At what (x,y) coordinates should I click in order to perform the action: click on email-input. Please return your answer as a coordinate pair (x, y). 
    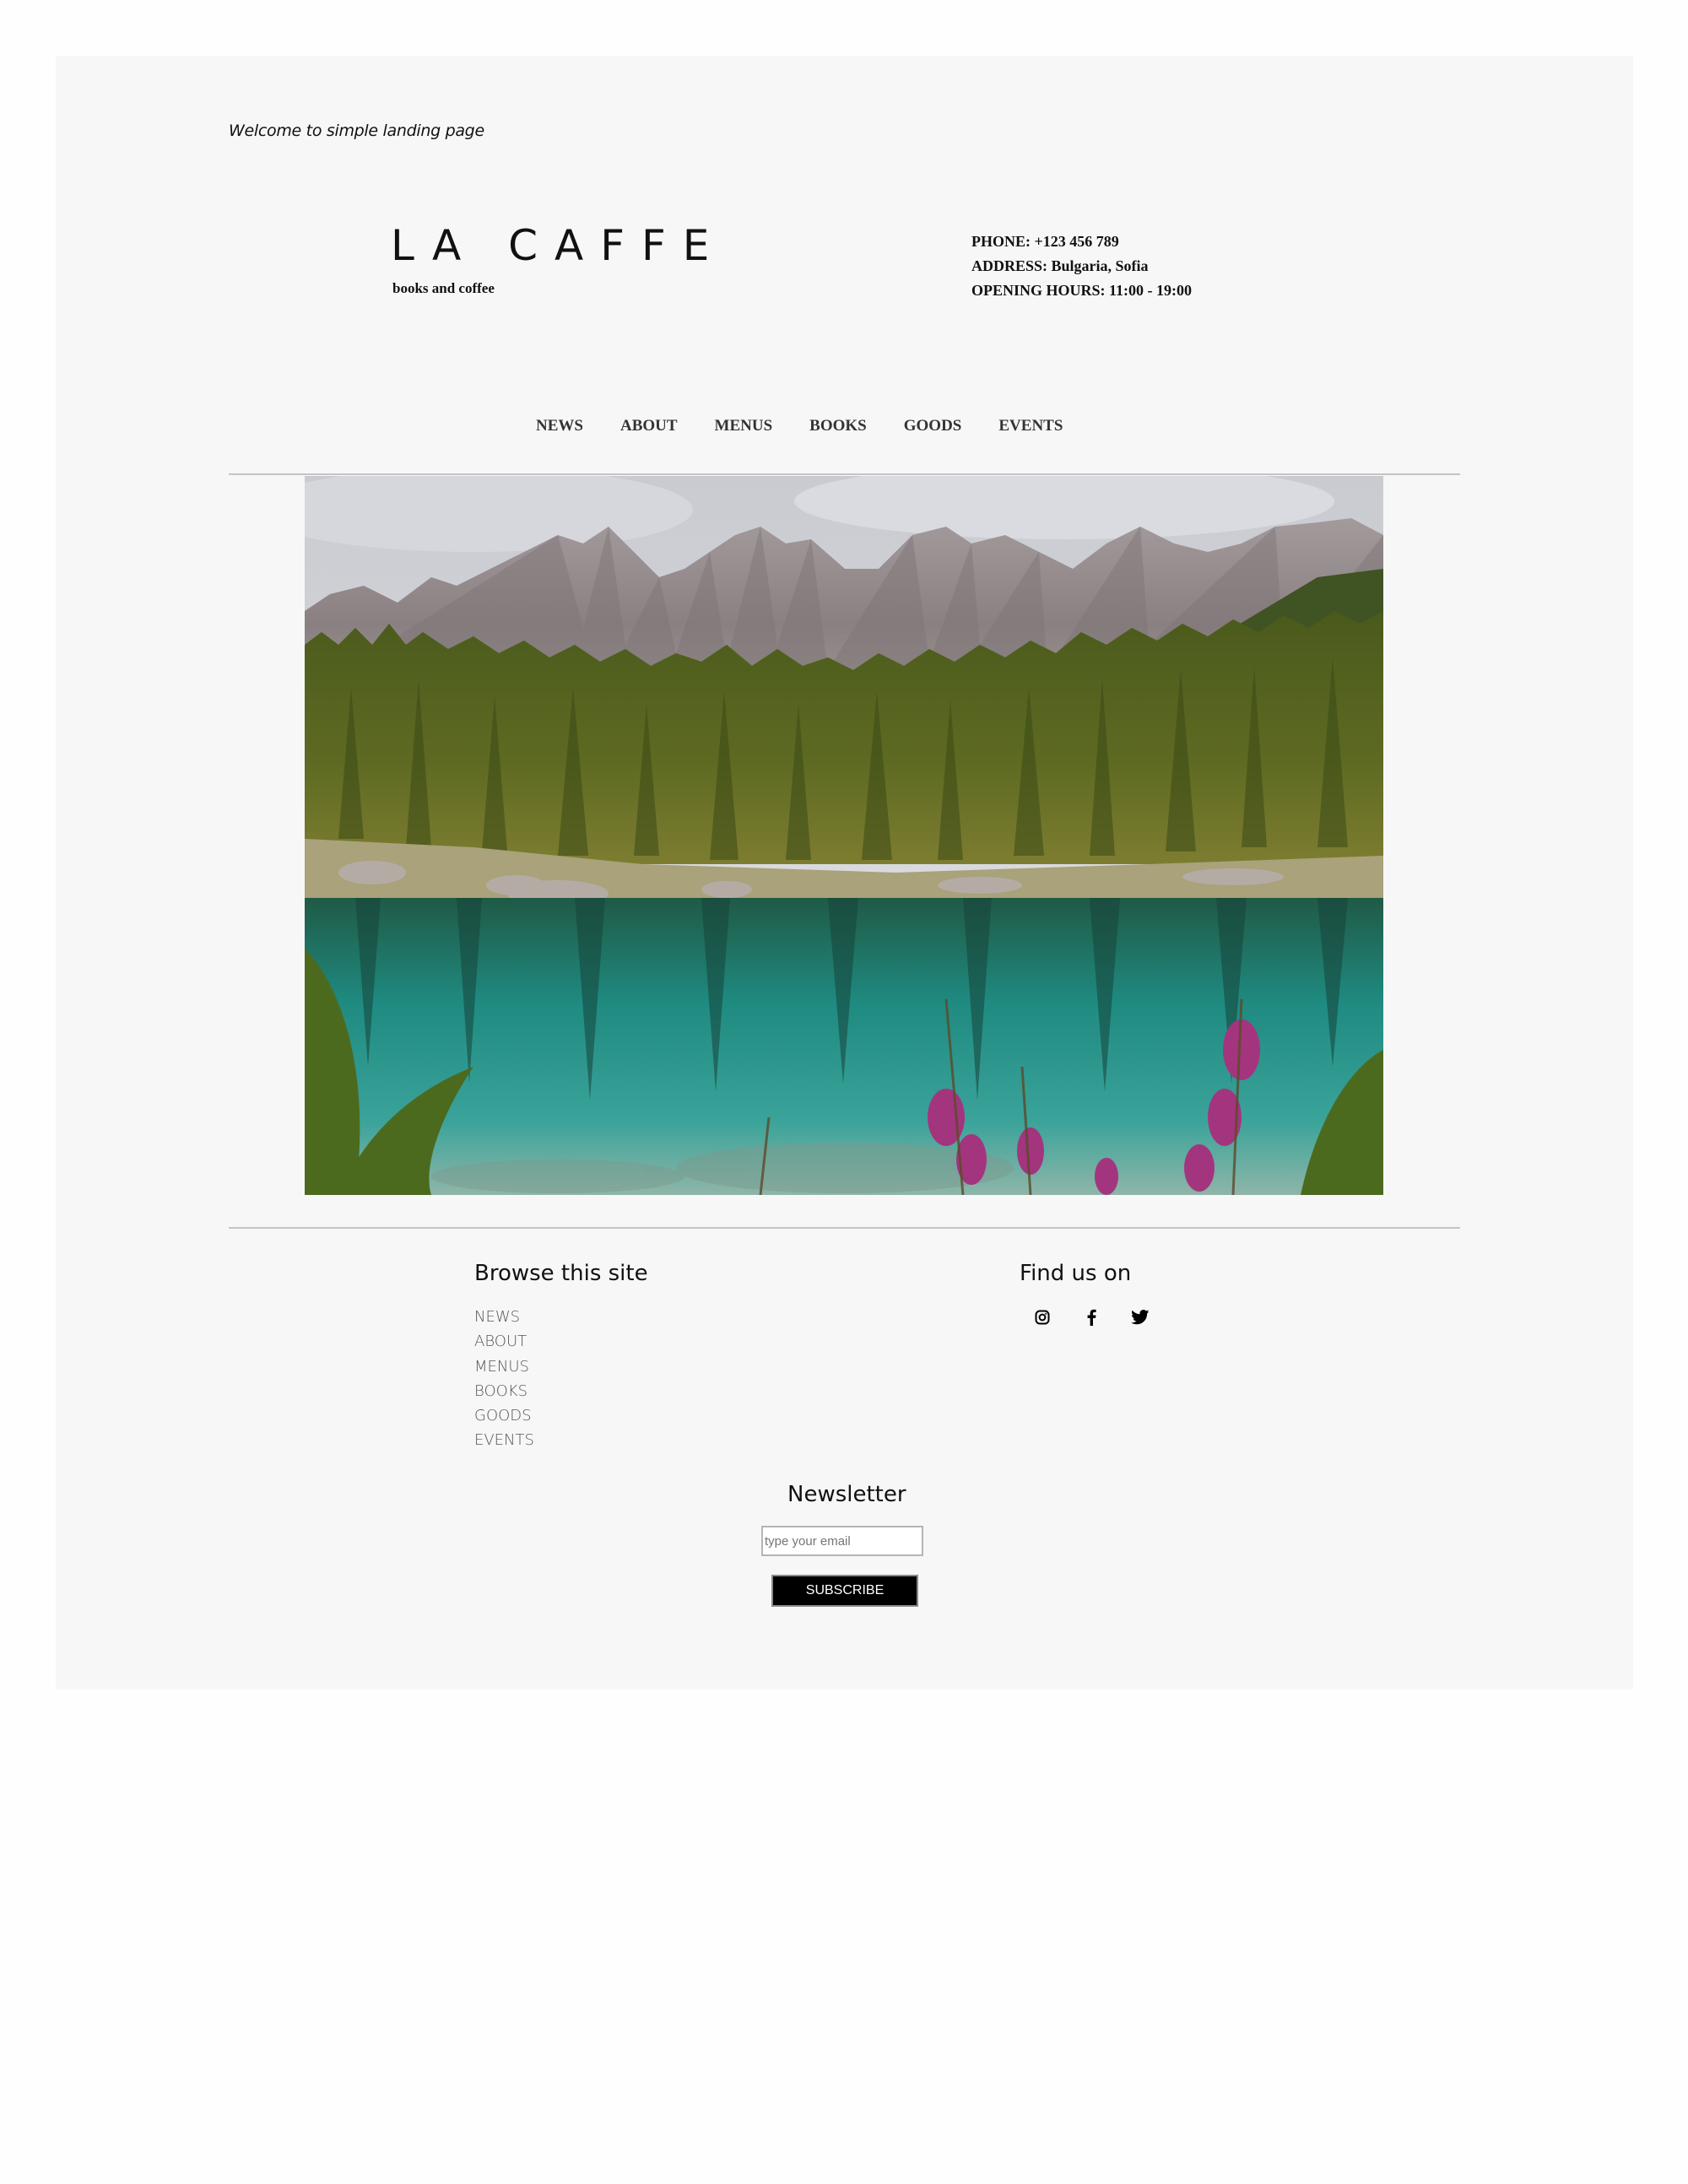
    Looking at the image, I should click on (842, 1541).